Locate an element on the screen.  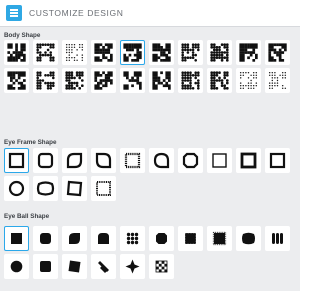
body-vertical-bars-icon is located at coordinates (45, 52).